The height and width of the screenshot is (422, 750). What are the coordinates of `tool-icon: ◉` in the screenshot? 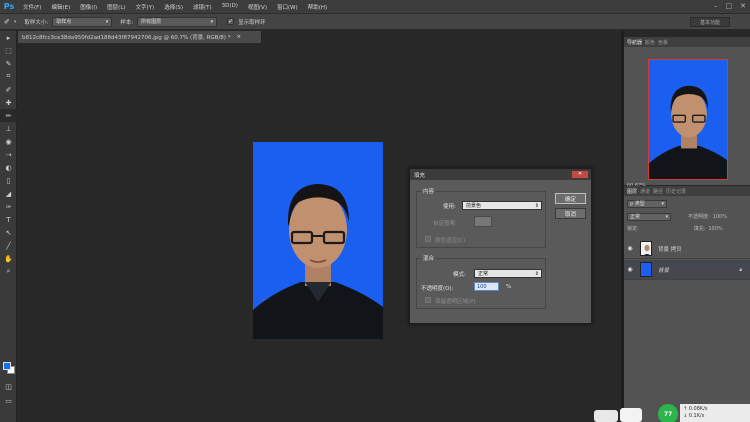 It's located at (8, 141).